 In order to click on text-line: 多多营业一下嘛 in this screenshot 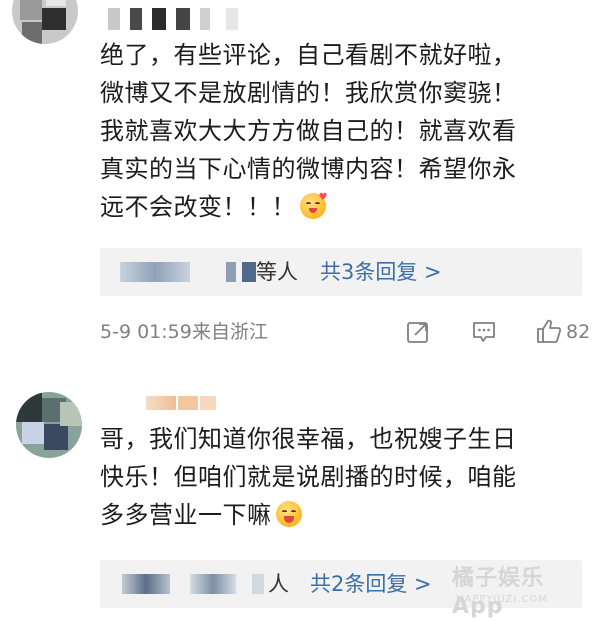, I will do `click(340, 515)`.